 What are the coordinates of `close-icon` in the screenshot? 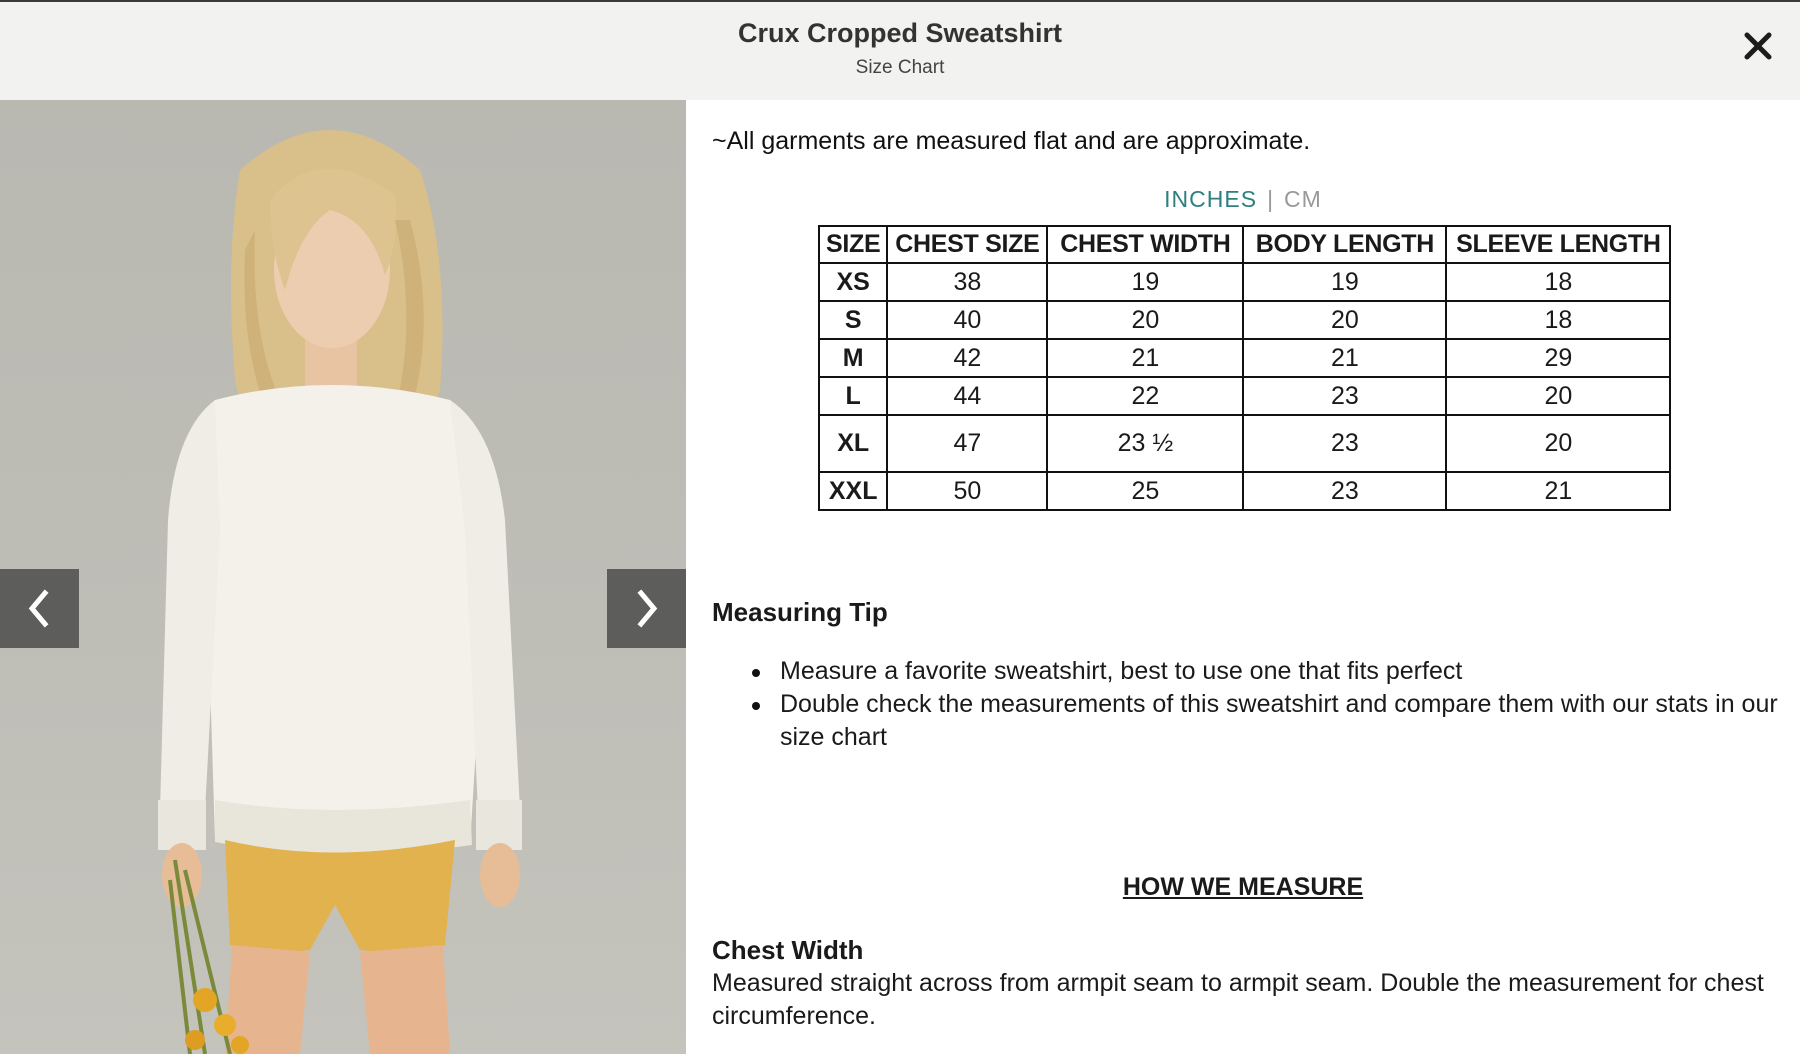 It's located at (1758, 46).